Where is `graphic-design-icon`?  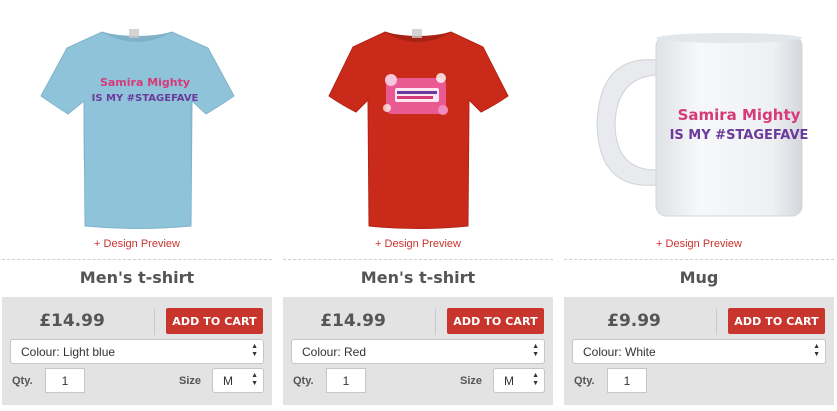 graphic-design-icon is located at coordinates (415, 94).